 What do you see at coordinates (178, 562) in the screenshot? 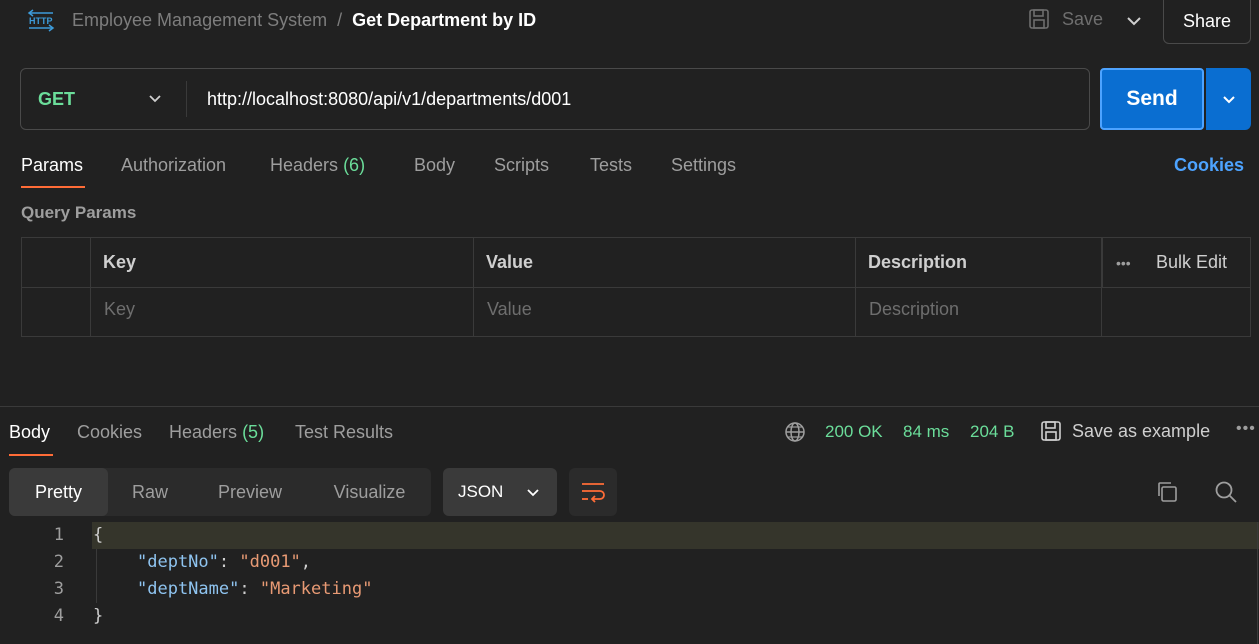
I see `json-key: "deptNo"` at bounding box center [178, 562].